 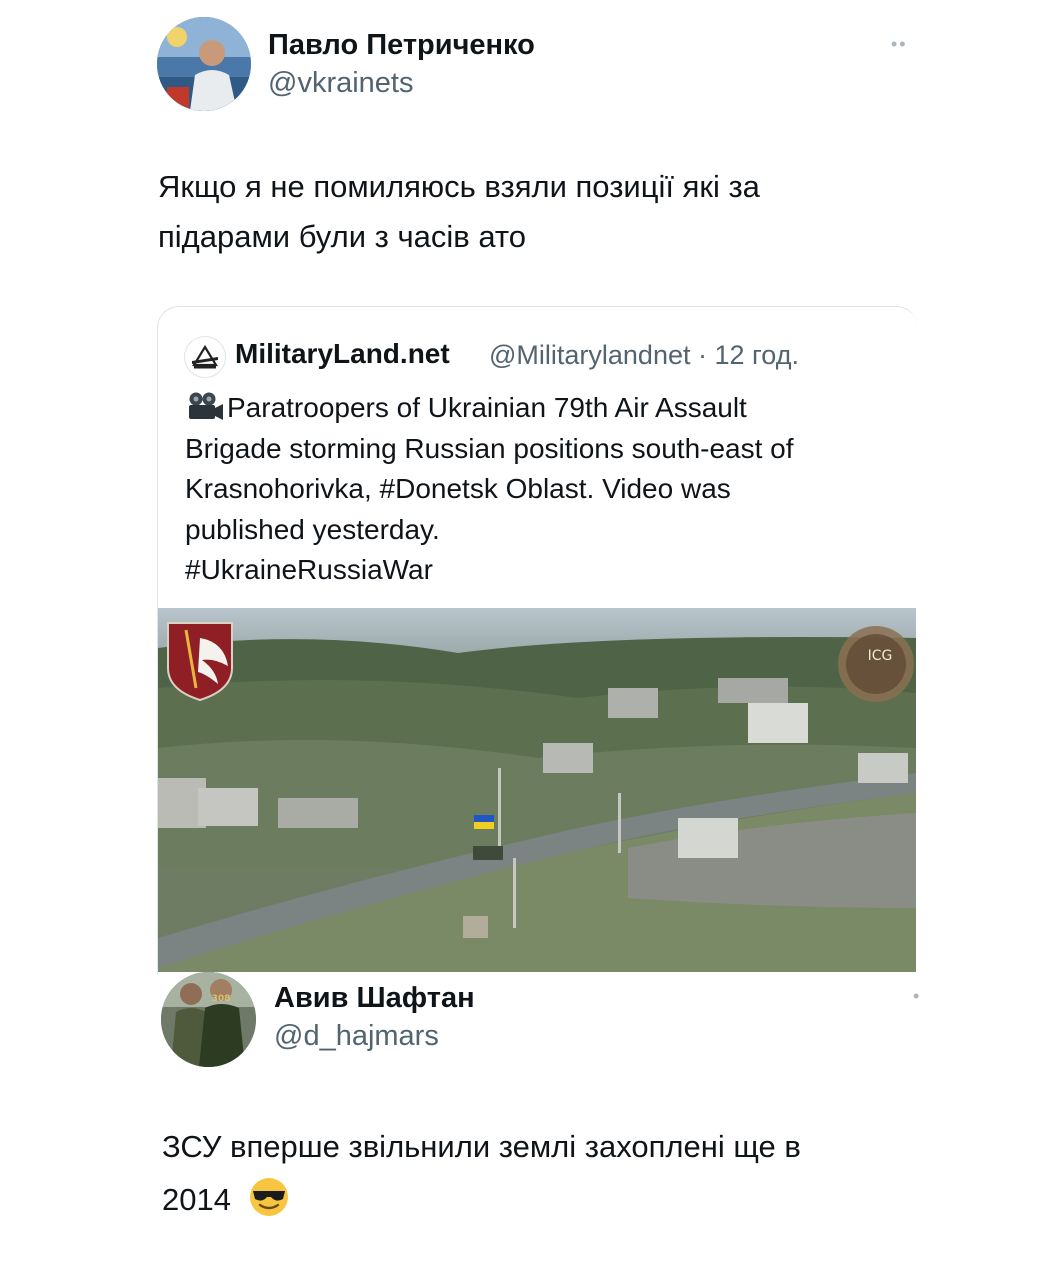 I want to click on sunglasses-emoji-icon, so click(x=268, y=1197).